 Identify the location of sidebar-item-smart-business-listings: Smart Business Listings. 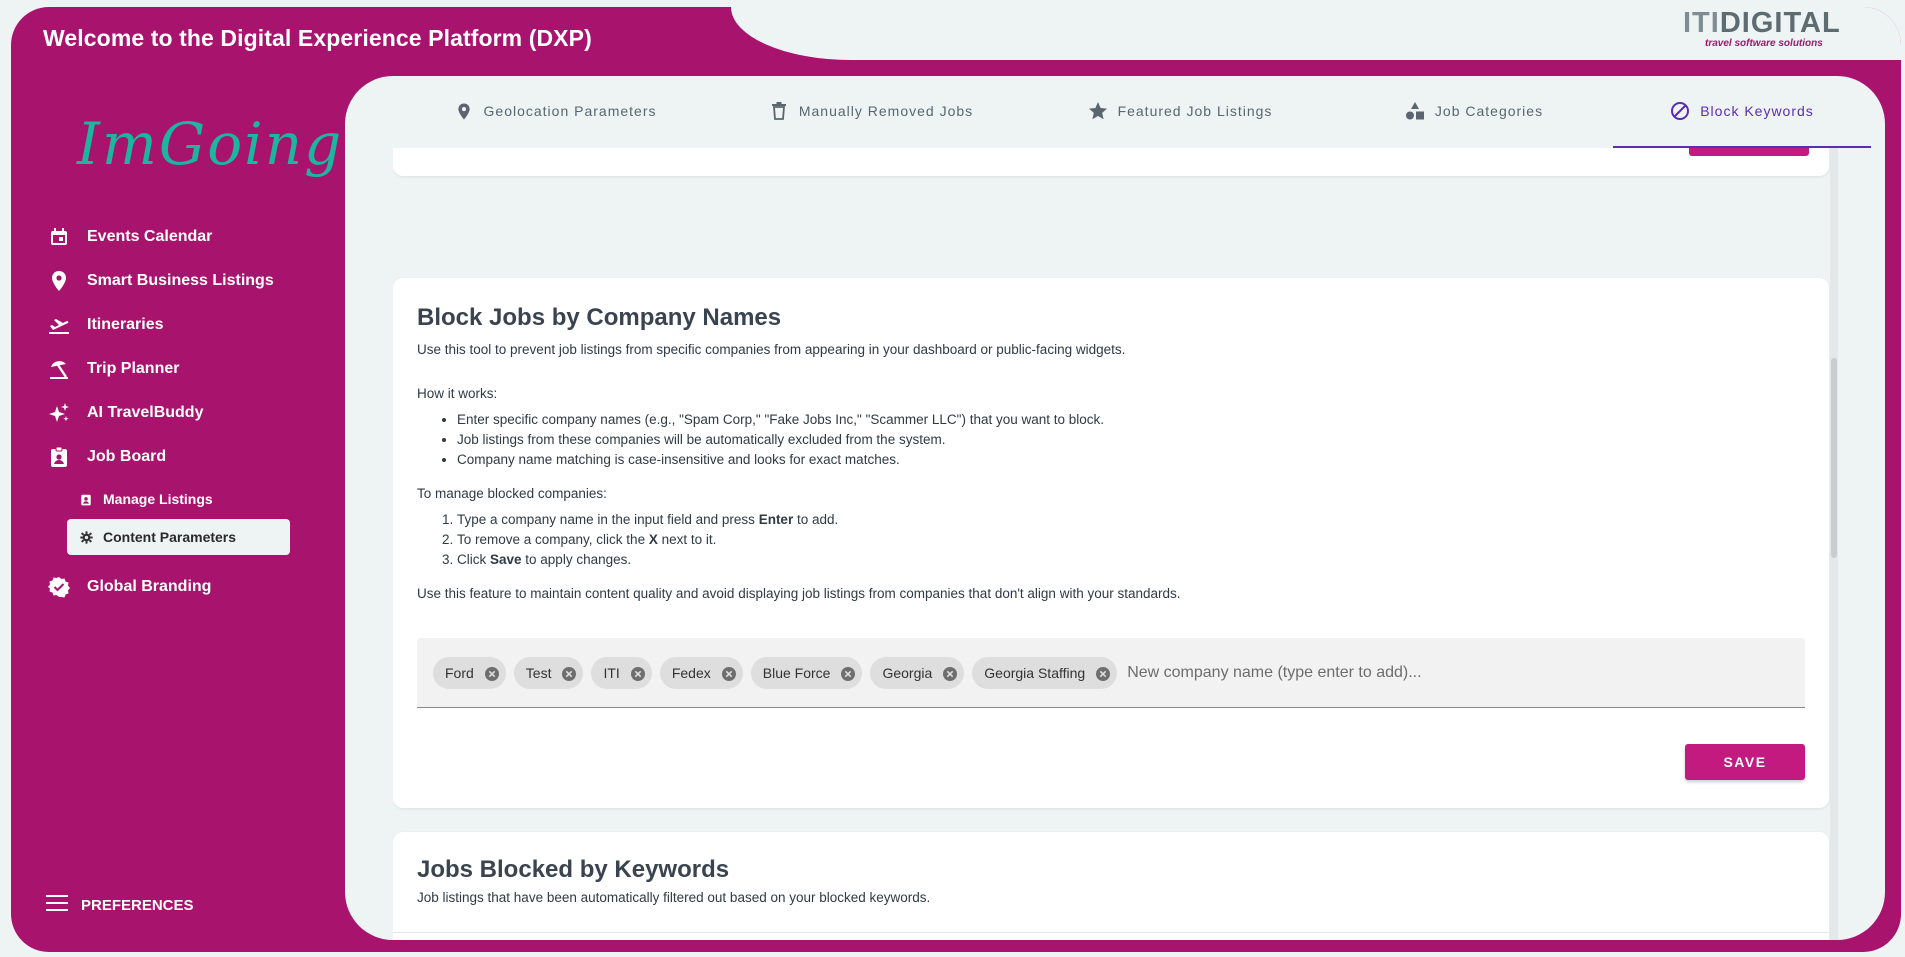
(177, 281).